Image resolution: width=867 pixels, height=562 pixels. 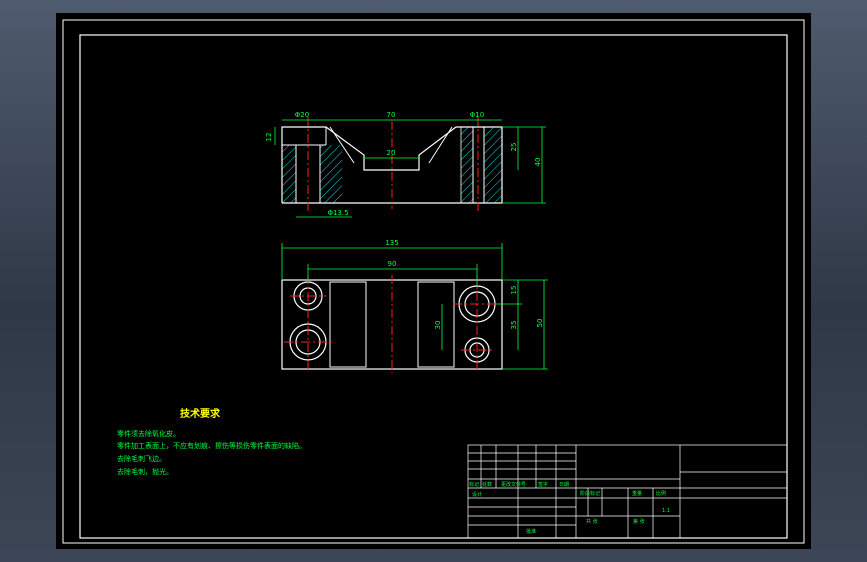 What do you see at coordinates (391, 243) in the screenshot?
I see `dim-135: 135` at bounding box center [391, 243].